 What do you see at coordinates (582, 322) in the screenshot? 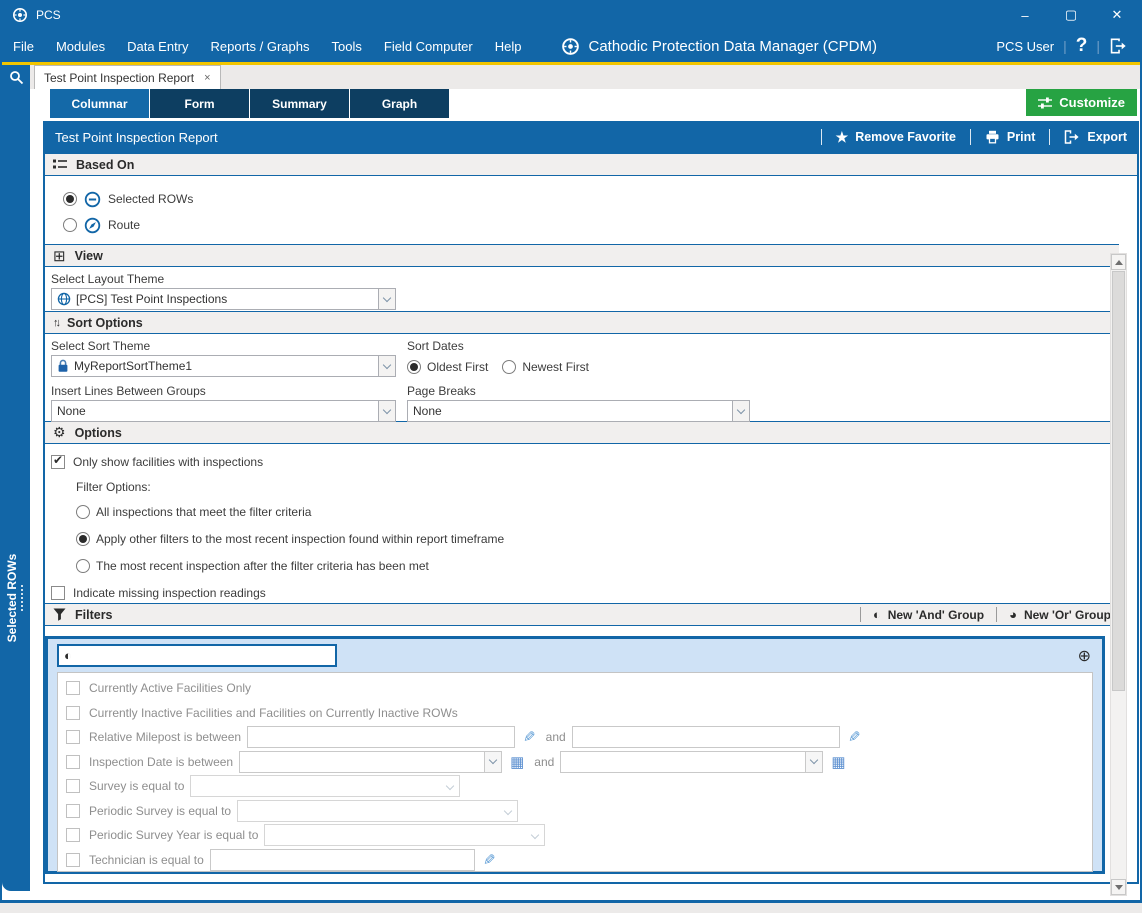
I see `section-sort-options: Sort Options` at bounding box center [582, 322].